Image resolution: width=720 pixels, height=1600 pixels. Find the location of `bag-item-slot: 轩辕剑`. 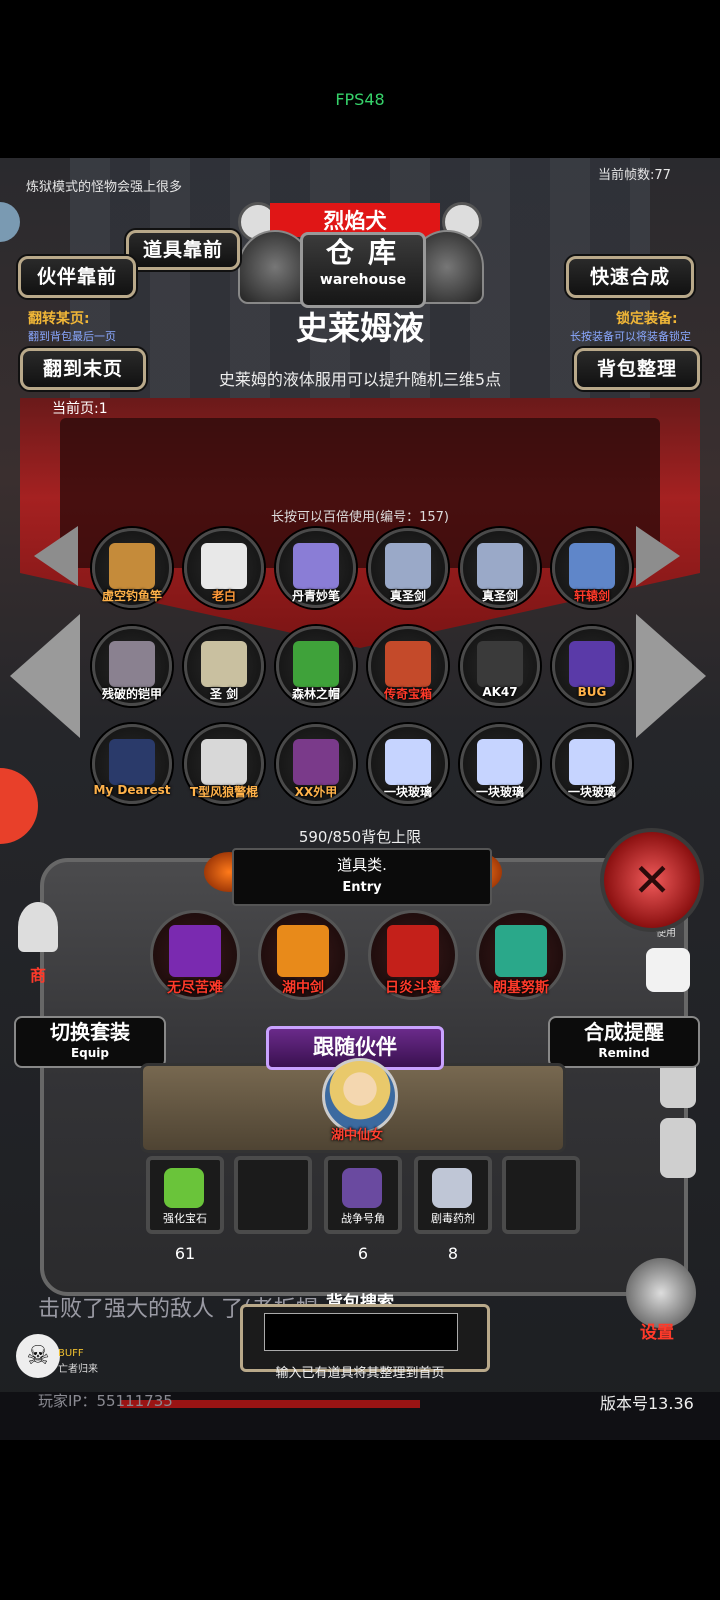

bag-item-slot: 轩辕剑 is located at coordinates (592, 568).